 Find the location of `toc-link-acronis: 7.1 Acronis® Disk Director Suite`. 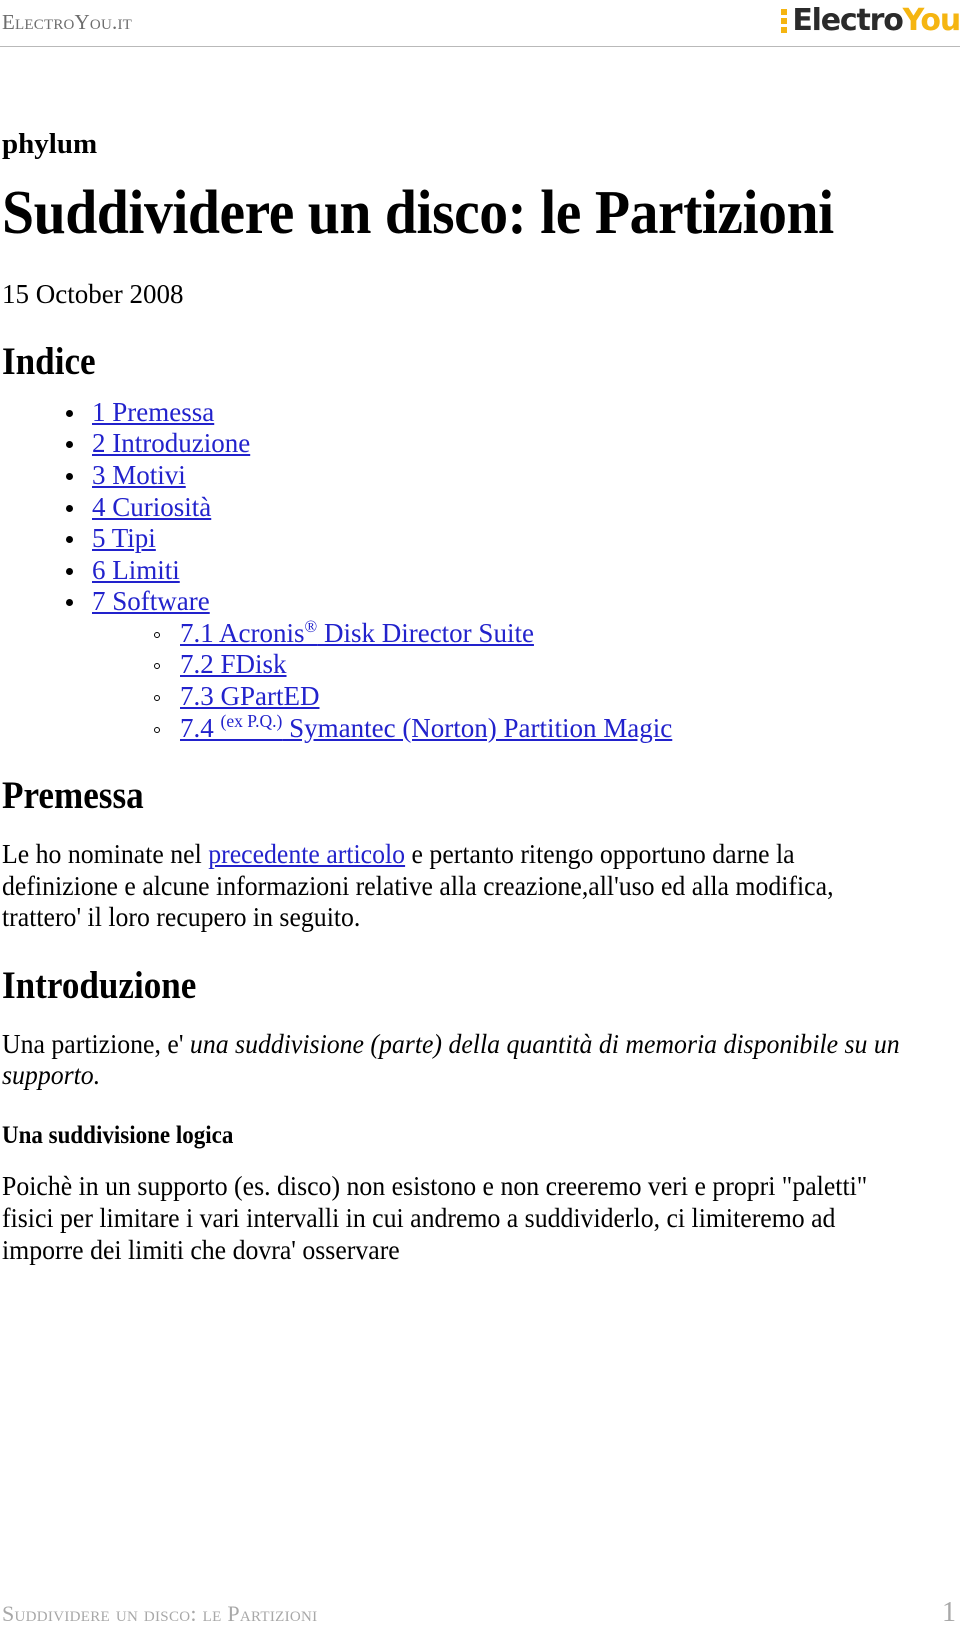

toc-link-acronis: 7.1 Acronis® Disk Director Suite is located at coordinates (357, 633).